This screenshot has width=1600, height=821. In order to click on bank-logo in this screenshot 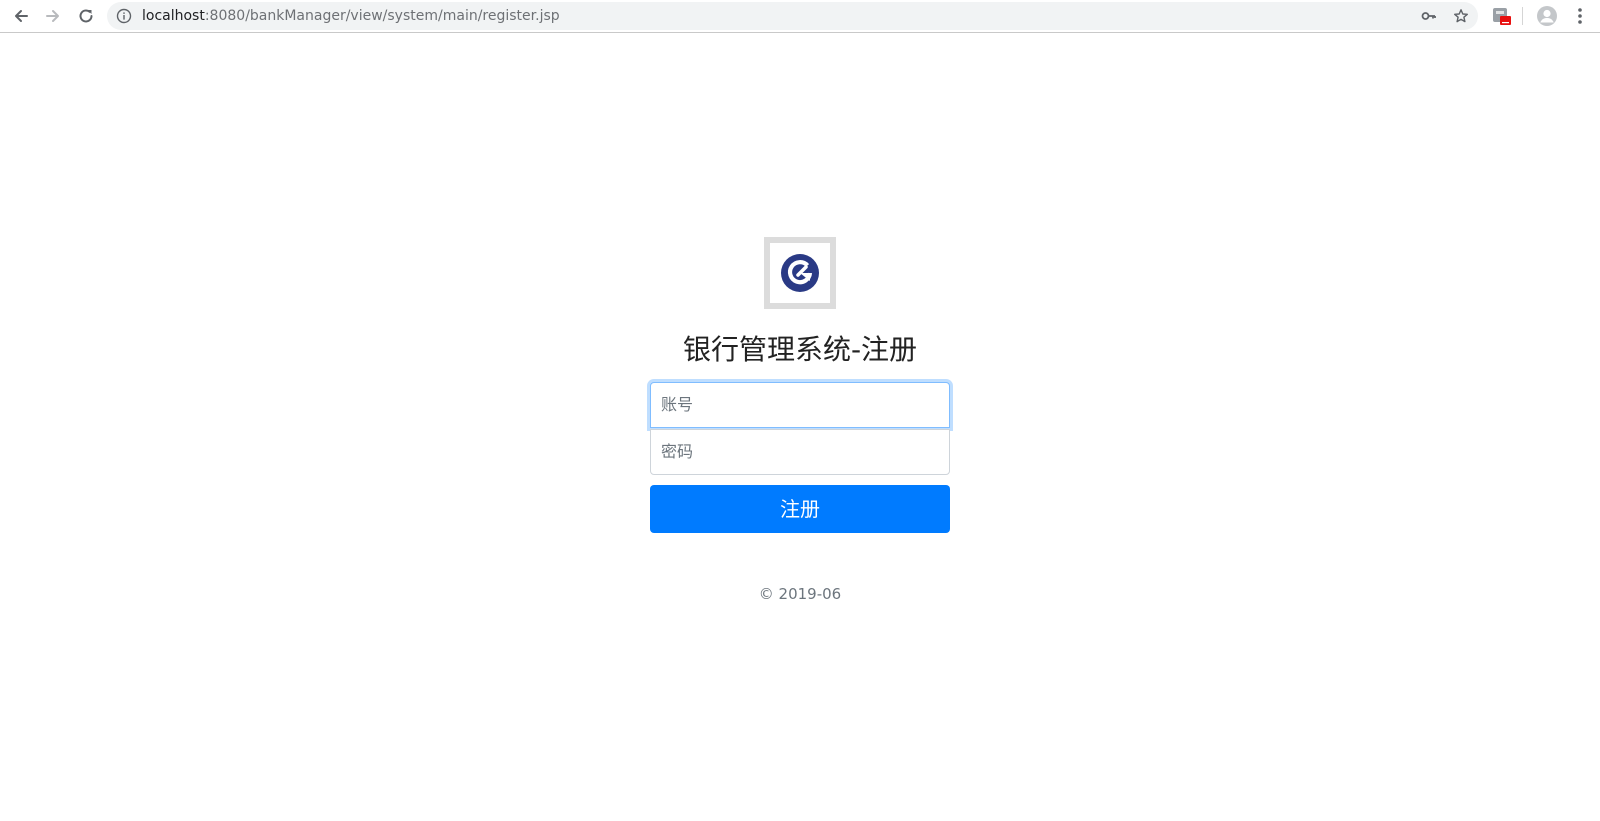, I will do `click(800, 273)`.